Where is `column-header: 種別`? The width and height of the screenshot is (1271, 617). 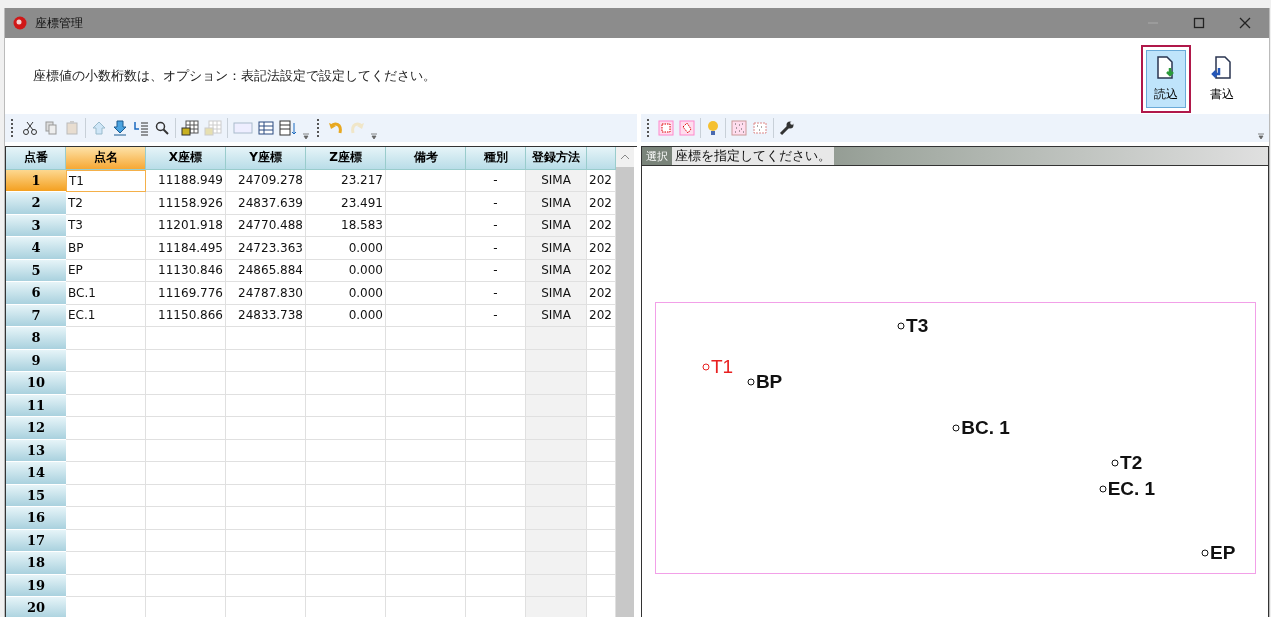 column-header: 種別 is located at coordinates (496, 158).